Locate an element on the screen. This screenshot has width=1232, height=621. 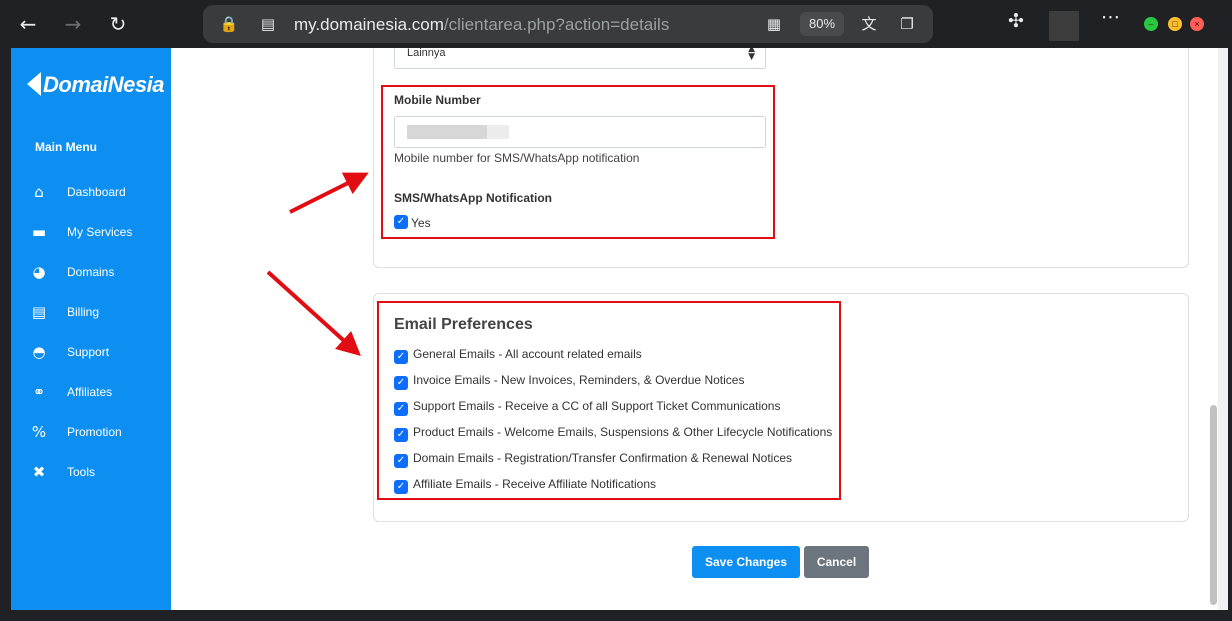
taskbar-strip is located at coordinates (616, 615).